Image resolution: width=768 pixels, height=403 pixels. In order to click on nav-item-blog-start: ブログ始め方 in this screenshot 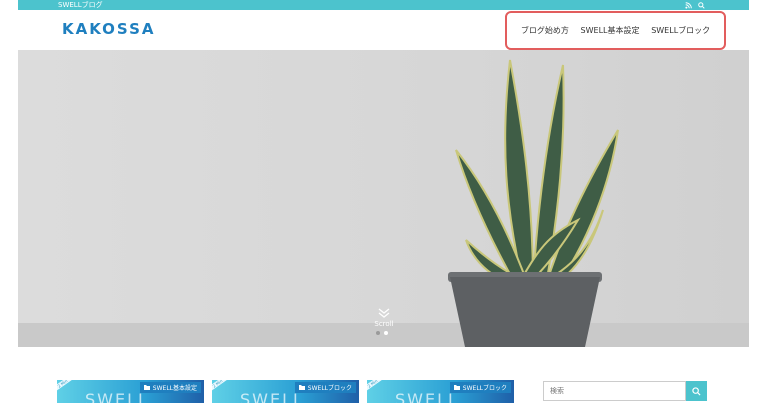, I will do `click(545, 30)`.